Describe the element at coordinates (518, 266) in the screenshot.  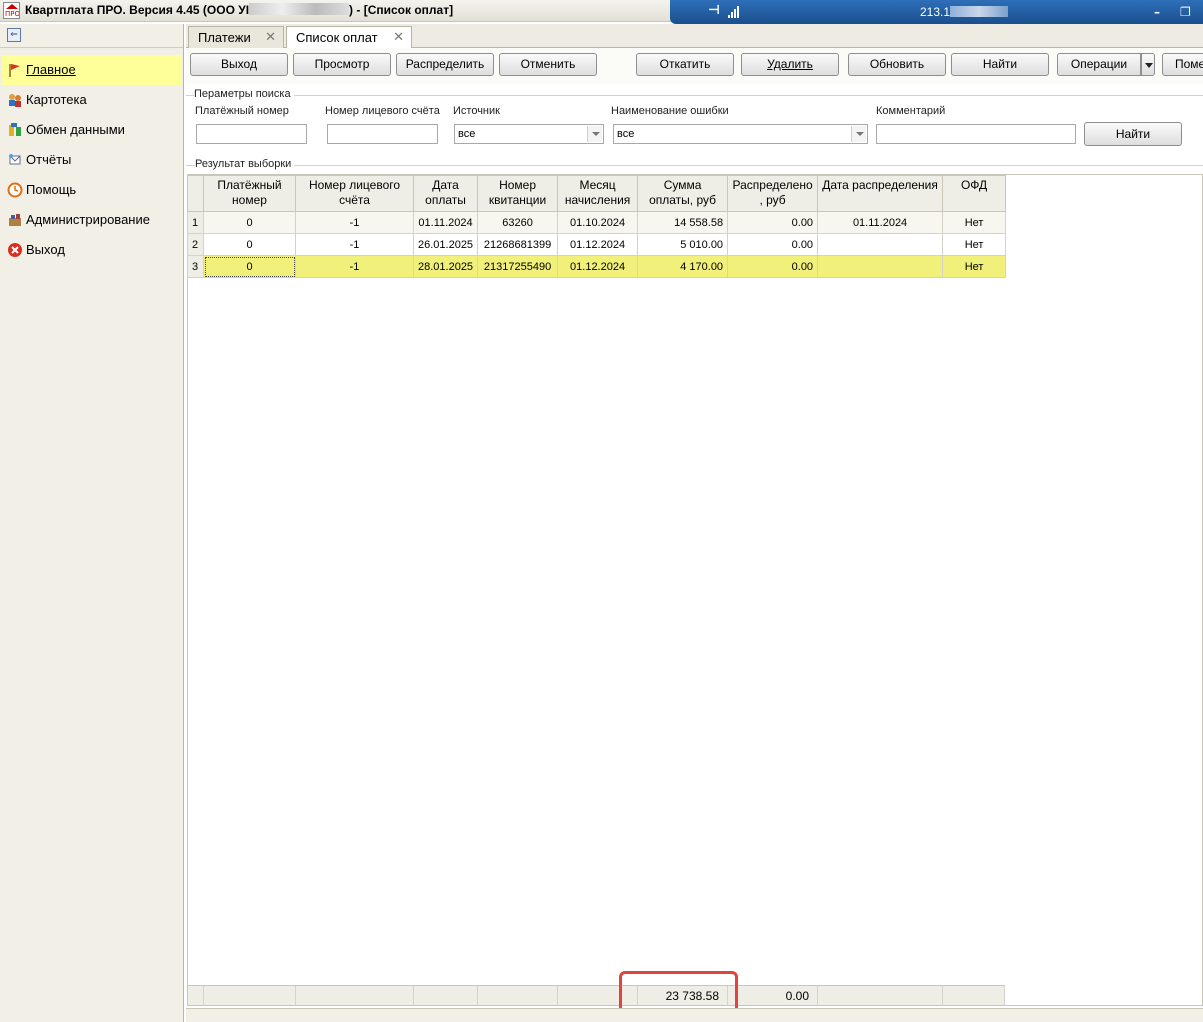
I see `table-cell: 21317255490` at that location.